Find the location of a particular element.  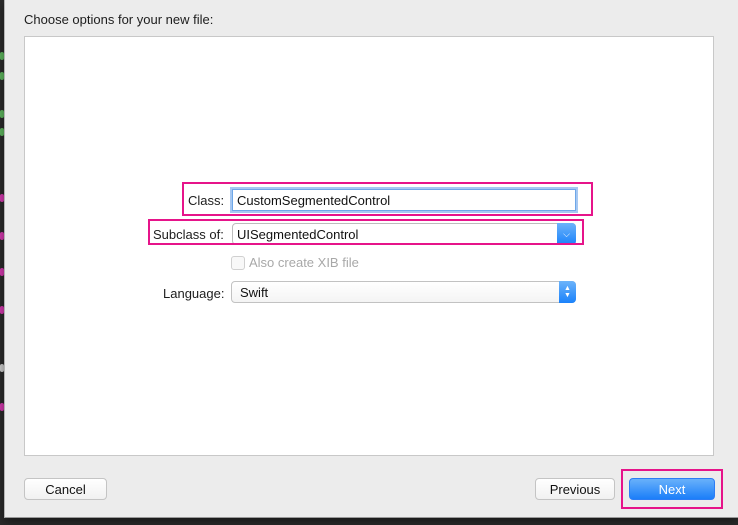

subclass-combo-box: UISegmentedControl ⌵ is located at coordinates (404, 234).